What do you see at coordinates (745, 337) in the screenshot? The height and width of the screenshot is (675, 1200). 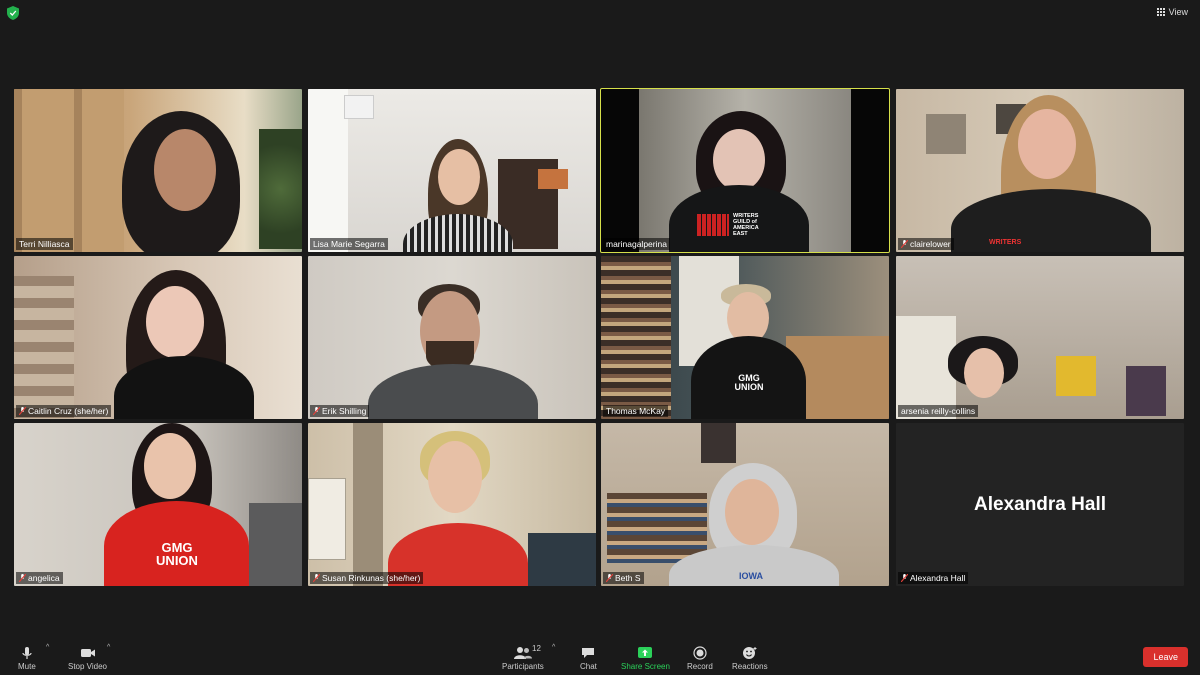 I see `video-tile: GMG UNION Thomas McKay` at bounding box center [745, 337].